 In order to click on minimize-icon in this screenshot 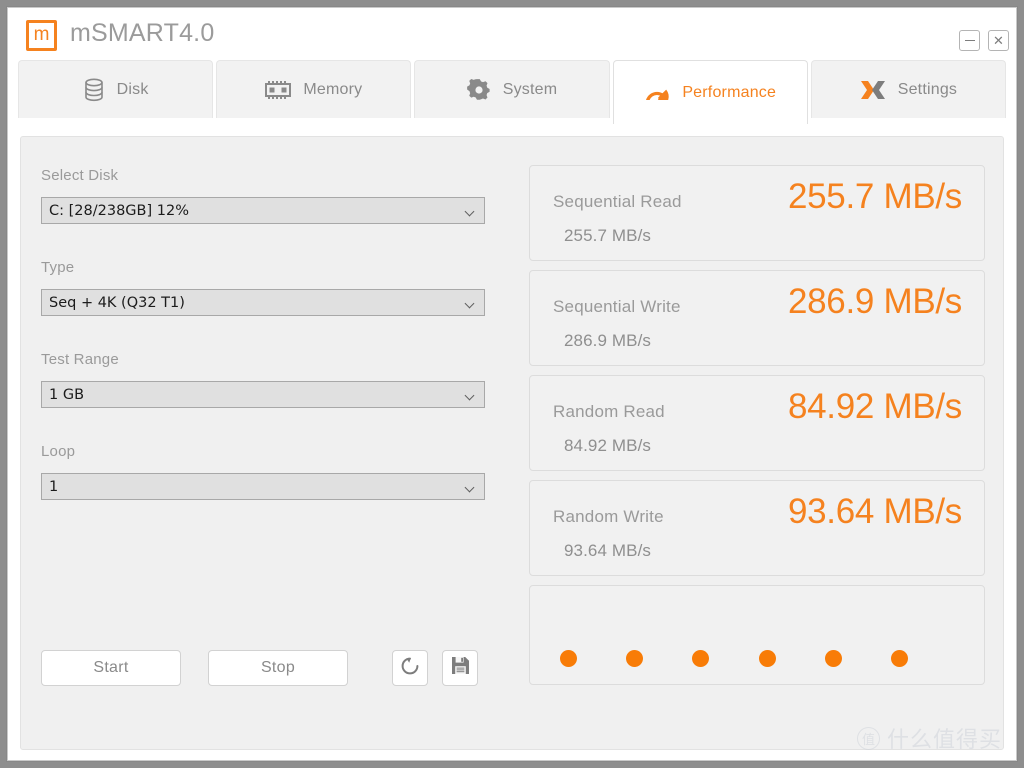, I will do `click(969, 40)`.